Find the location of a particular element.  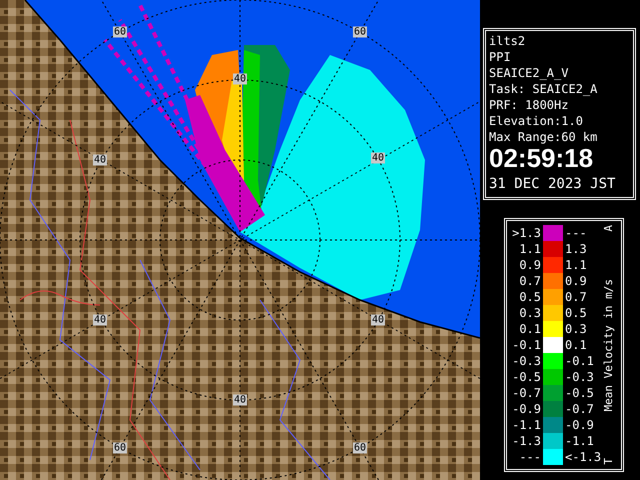

legend-upper-value: -0.3 is located at coordinates (580, 377).